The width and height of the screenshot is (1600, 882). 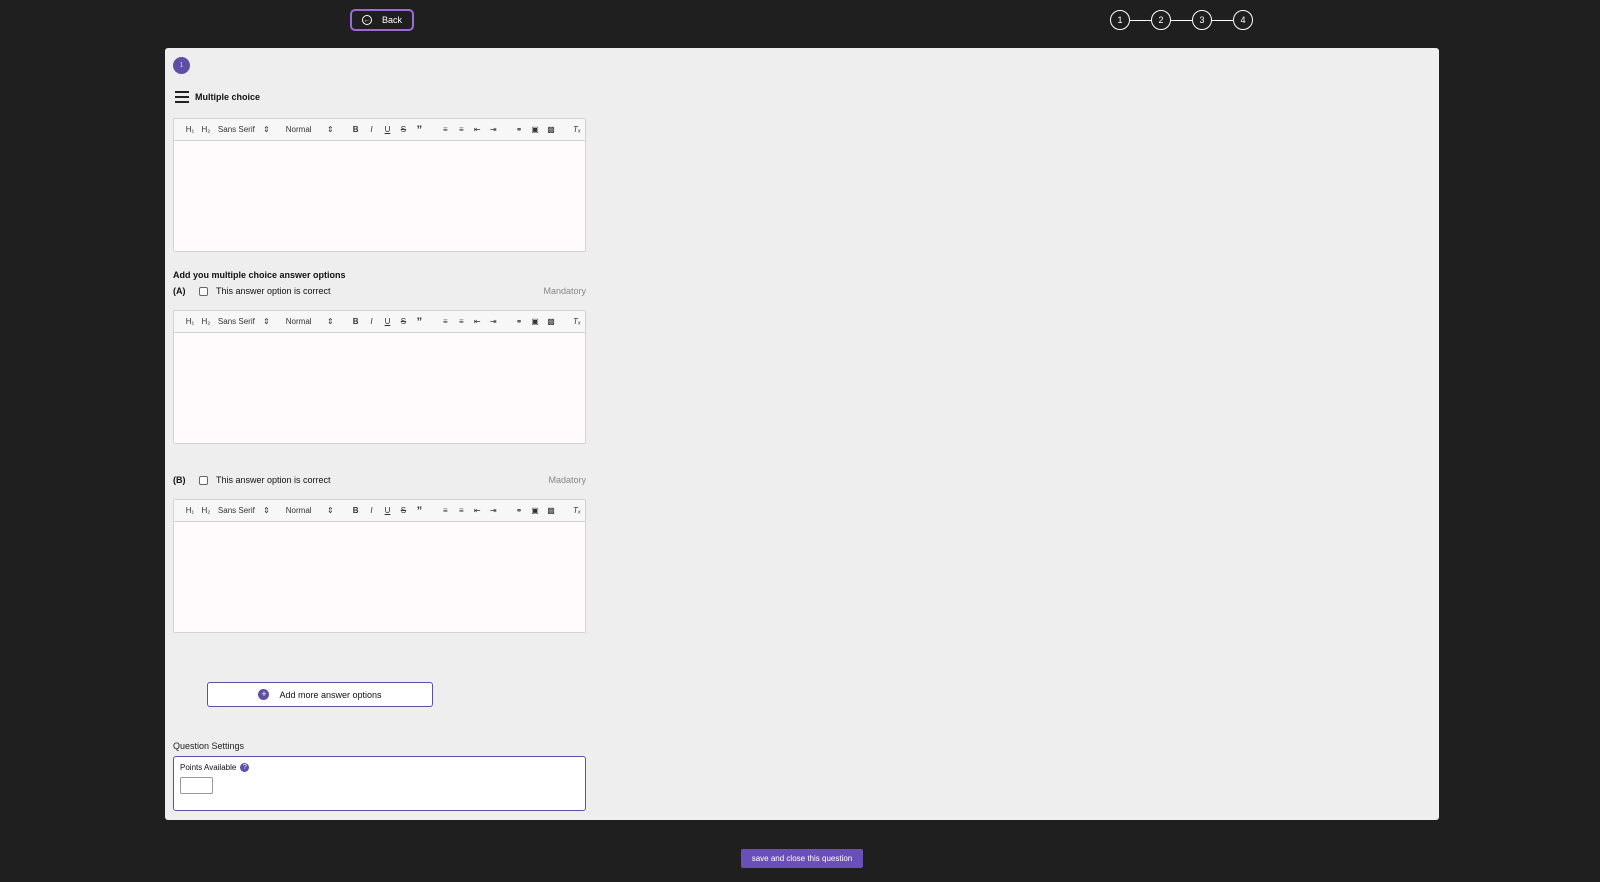 I want to click on back-label: Back, so click(x=391, y=20).